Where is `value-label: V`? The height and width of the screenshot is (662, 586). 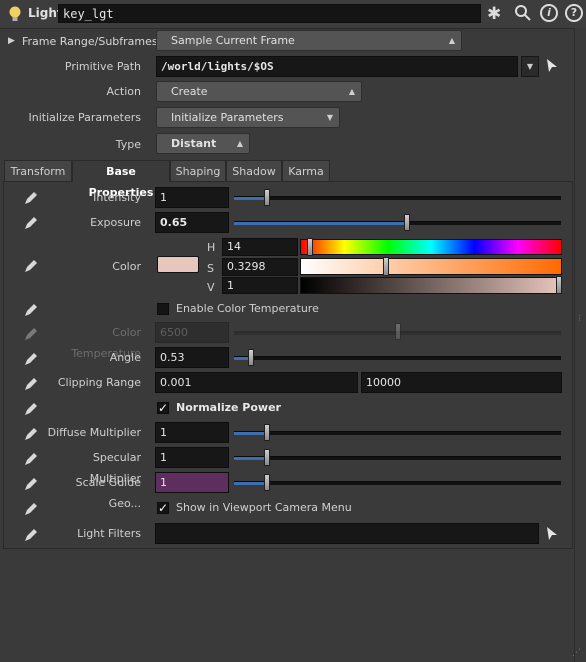 value-label: V is located at coordinates (211, 287).